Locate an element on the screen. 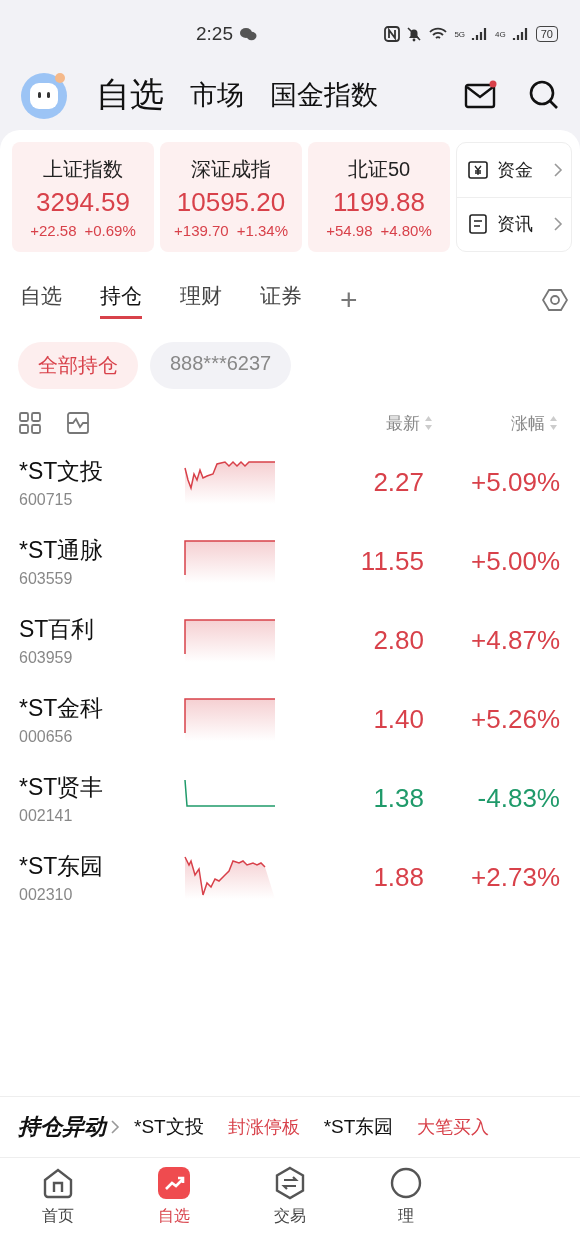 The height and width of the screenshot is (1246, 580). status-time: 2:25 is located at coordinates (214, 34).